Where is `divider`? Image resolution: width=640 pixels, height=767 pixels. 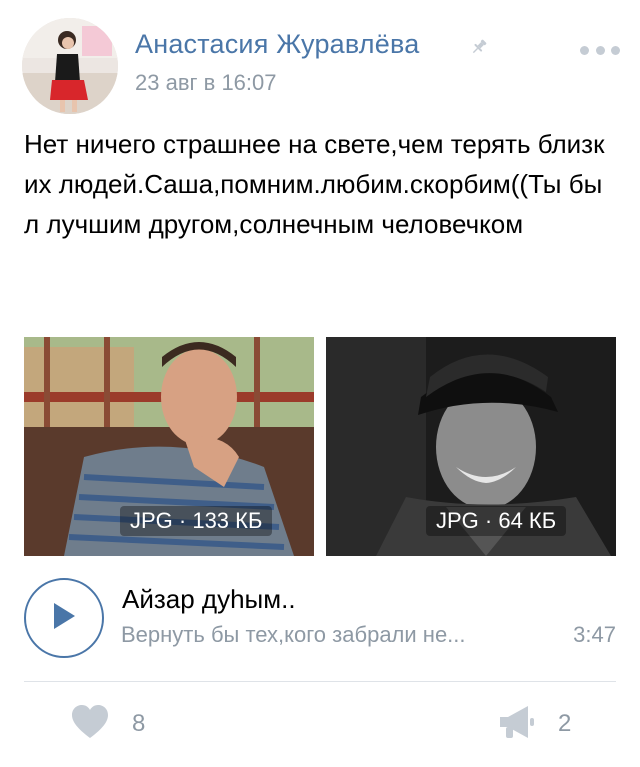
divider is located at coordinates (320, 681).